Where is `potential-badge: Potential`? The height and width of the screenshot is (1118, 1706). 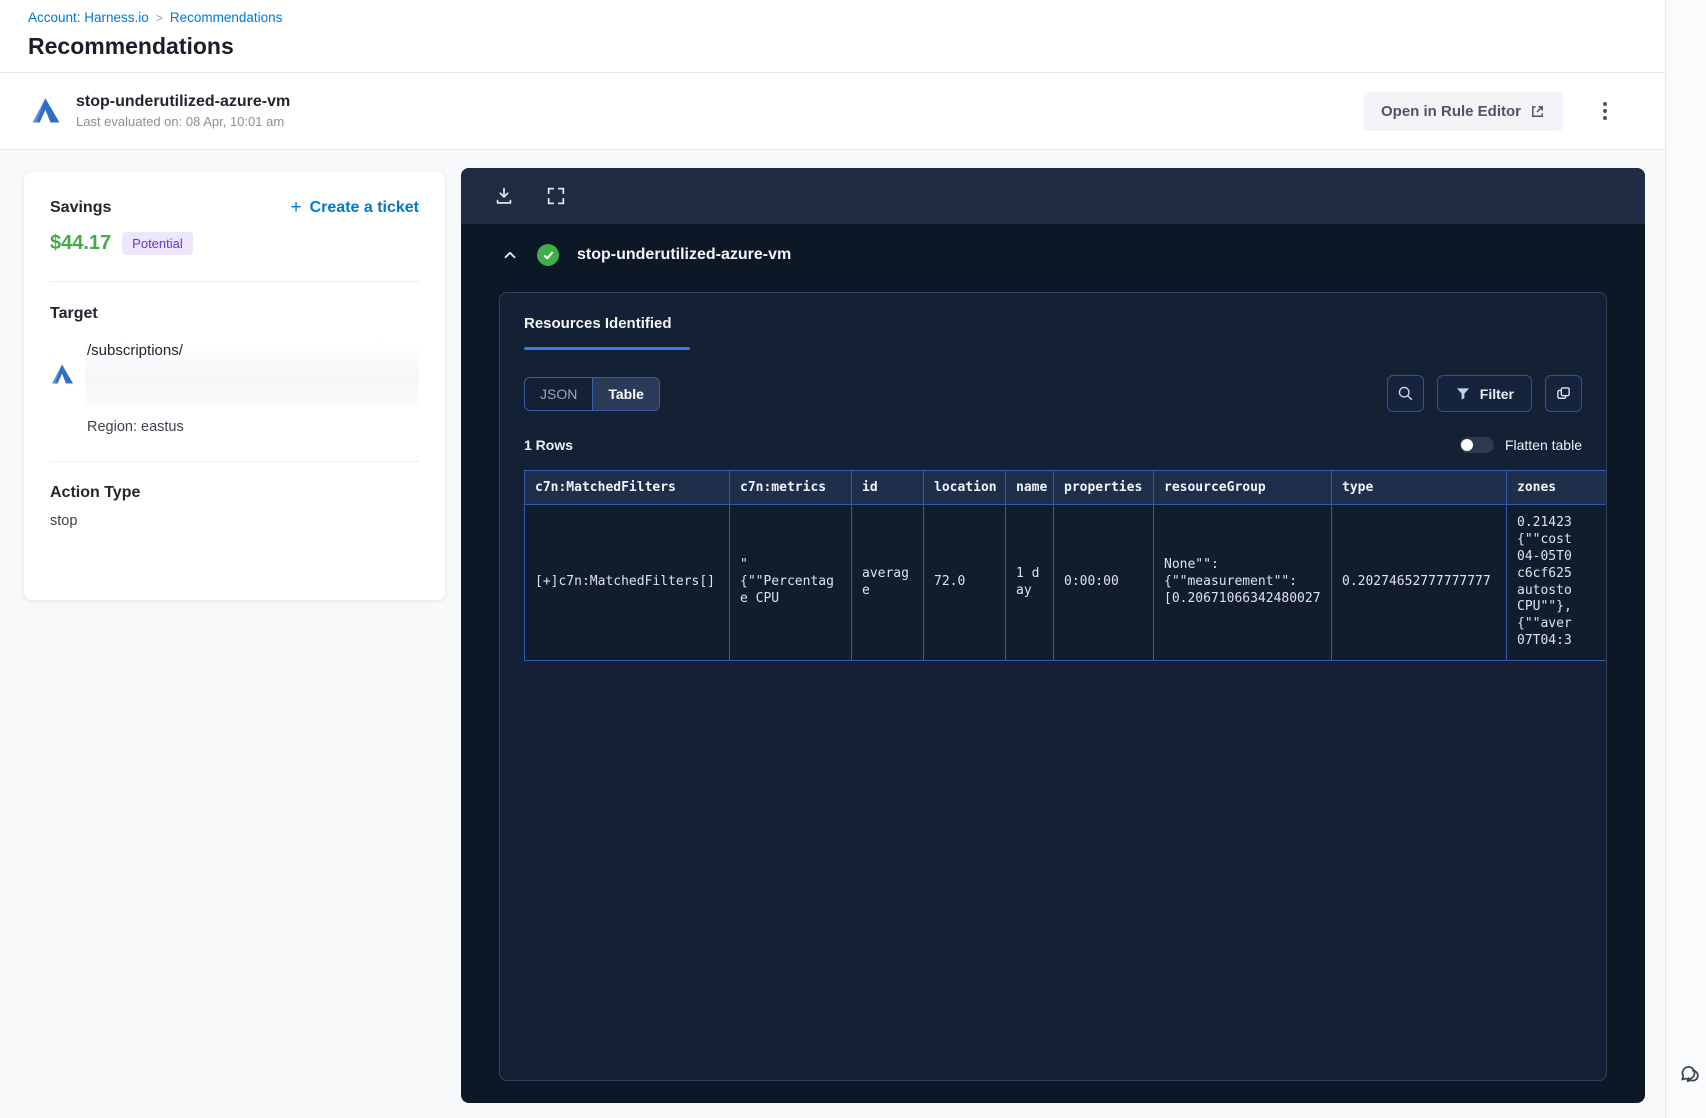 potential-badge: Potential is located at coordinates (157, 243).